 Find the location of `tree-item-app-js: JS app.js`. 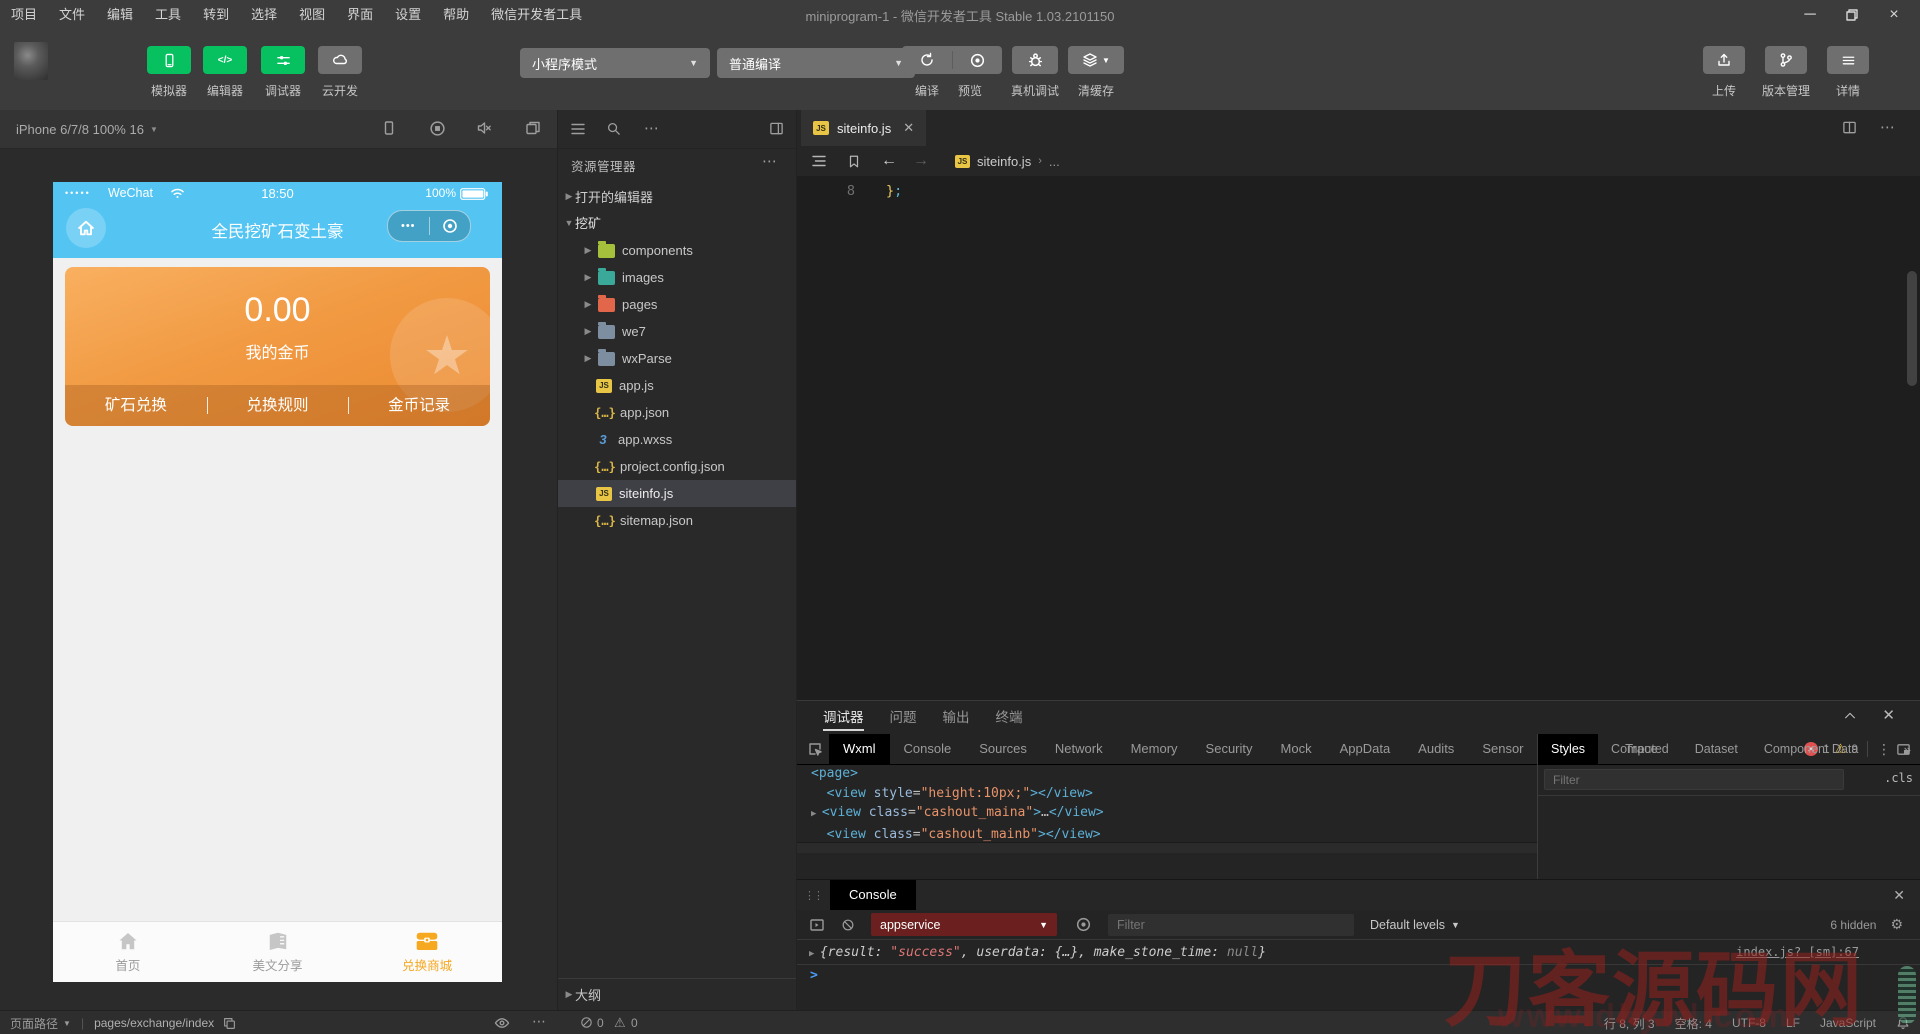

tree-item-app-js: JS app.js is located at coordinates (677, 385).